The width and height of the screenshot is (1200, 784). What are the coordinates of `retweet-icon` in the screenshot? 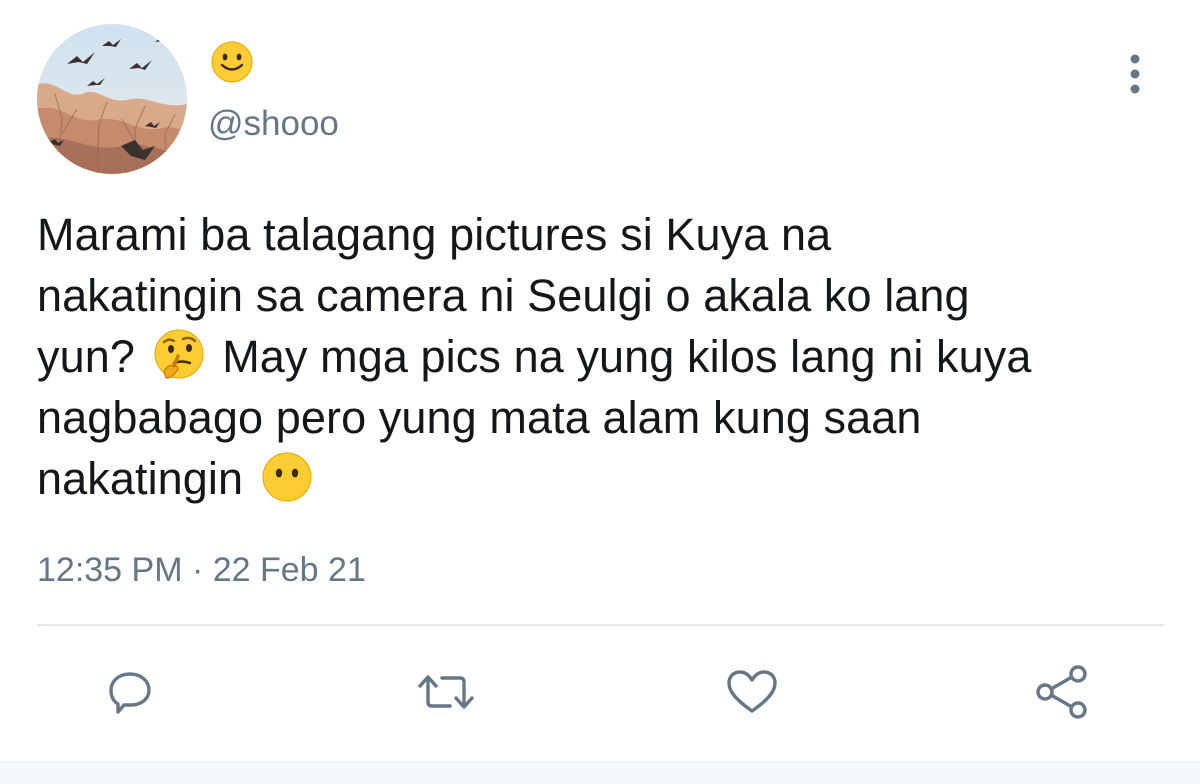 It's located at (446, 692).